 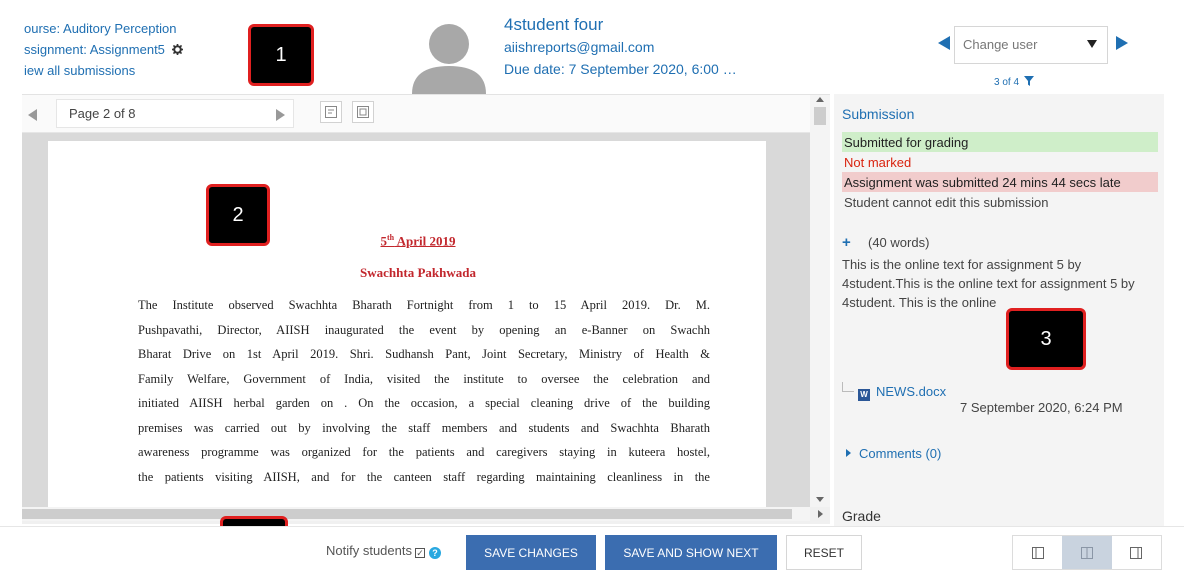 I want to click on scroll-up-icon, so click(x=820, y=99).